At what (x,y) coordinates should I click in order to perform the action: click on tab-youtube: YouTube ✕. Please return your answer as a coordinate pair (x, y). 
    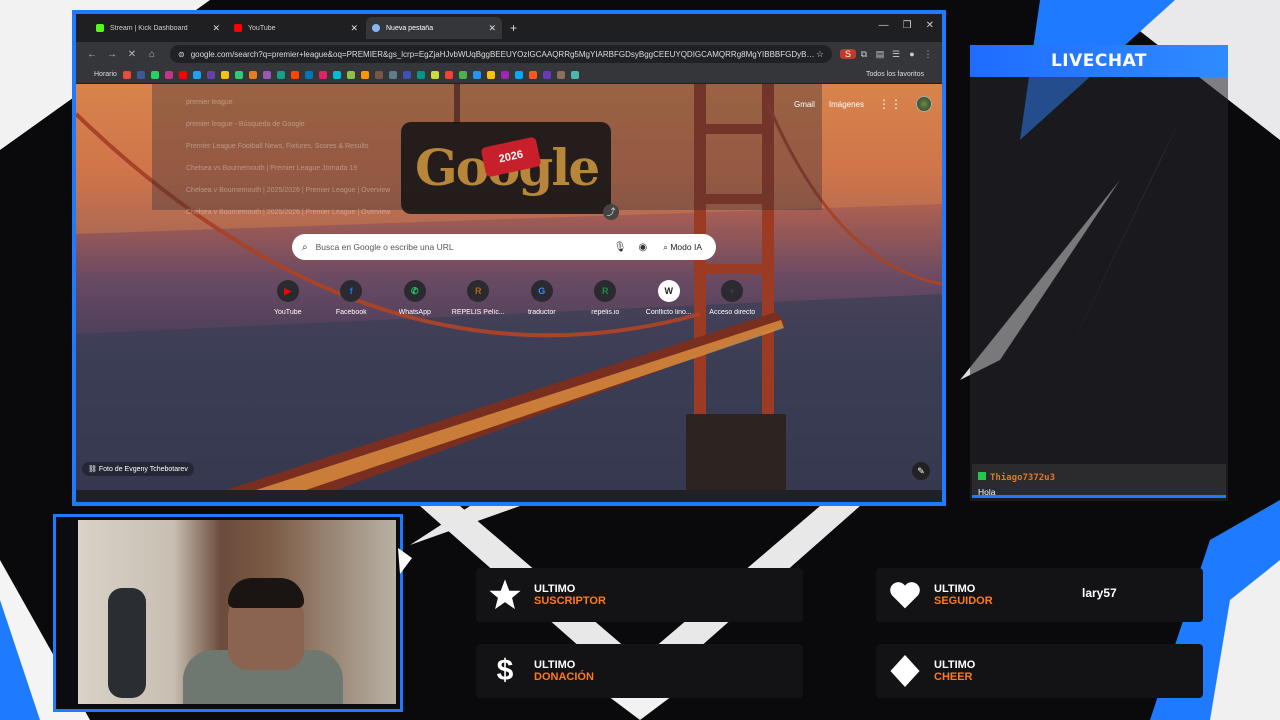
    Looking at the image, I should click on (296, 28).